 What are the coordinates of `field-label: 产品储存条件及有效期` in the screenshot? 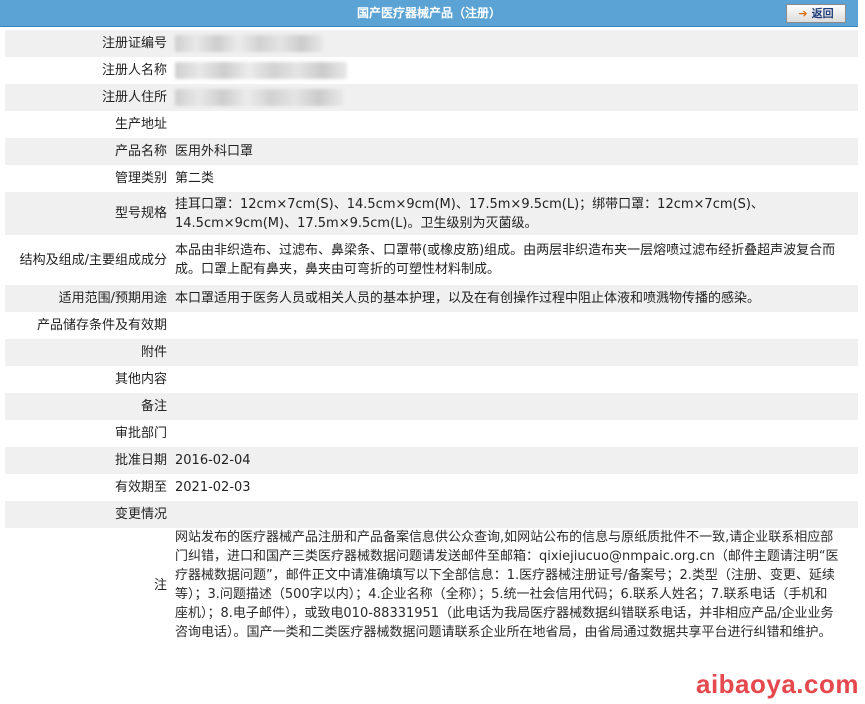 It's located at (88, 325).